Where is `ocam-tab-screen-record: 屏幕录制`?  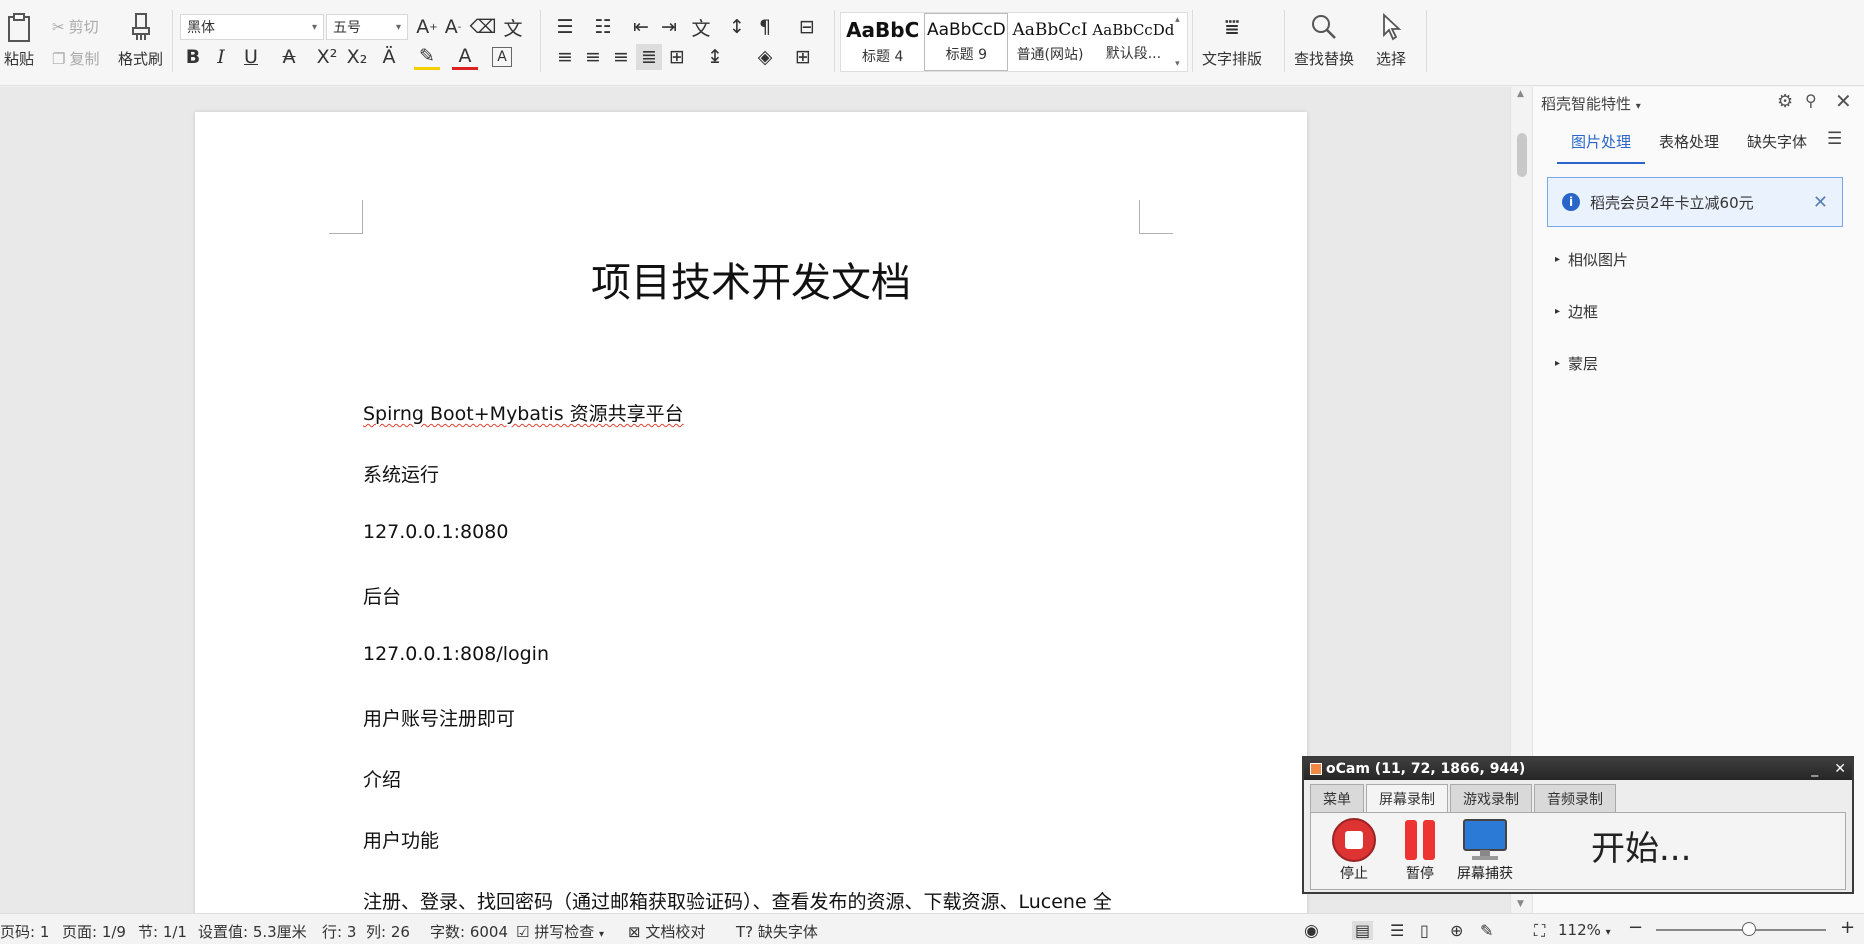 ocam-tab-screen-record: 屏幕录制 is located at coordinates (1407, 799).